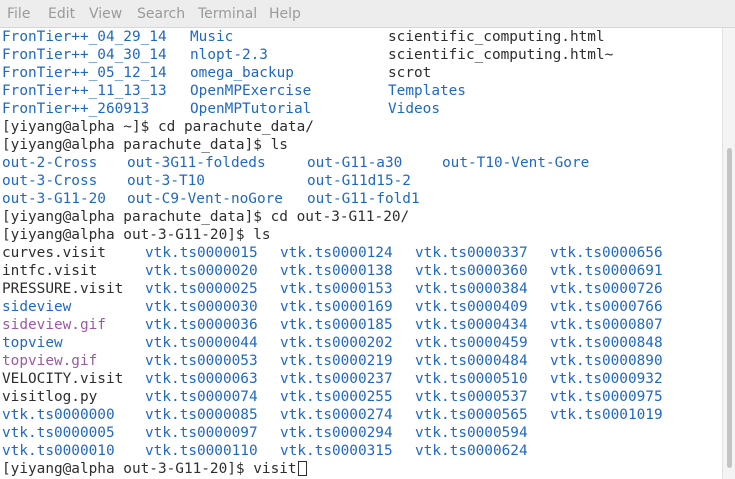 The image size is (735, 479). Describe the element at coordinates (58, 433) in the screenshot. I see `file-entry: vtk.ts0000005` at that location.